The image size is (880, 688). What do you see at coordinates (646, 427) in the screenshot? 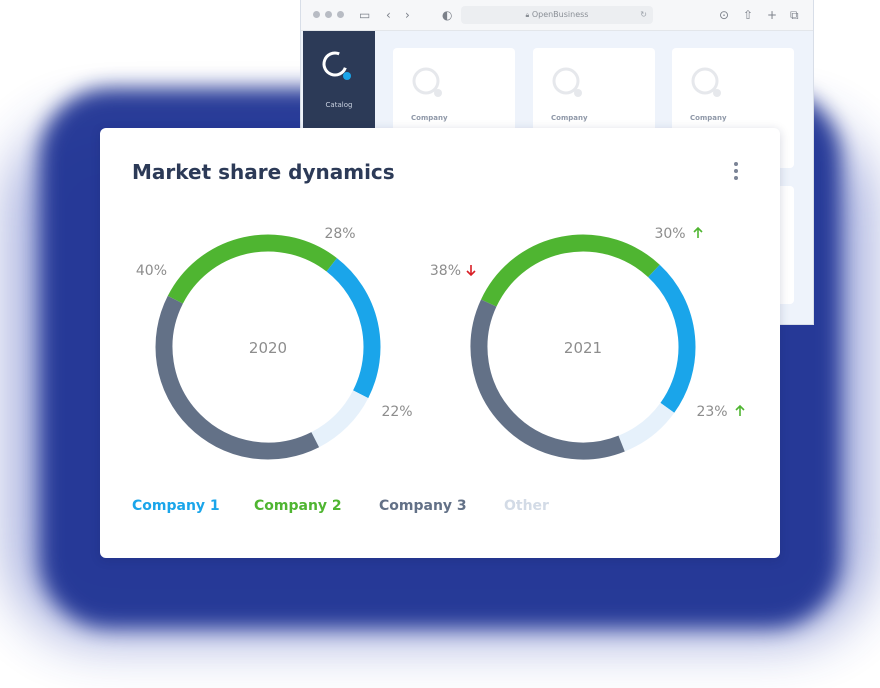
I see `donut-2-segment-other` at bounding box center [646, 427].